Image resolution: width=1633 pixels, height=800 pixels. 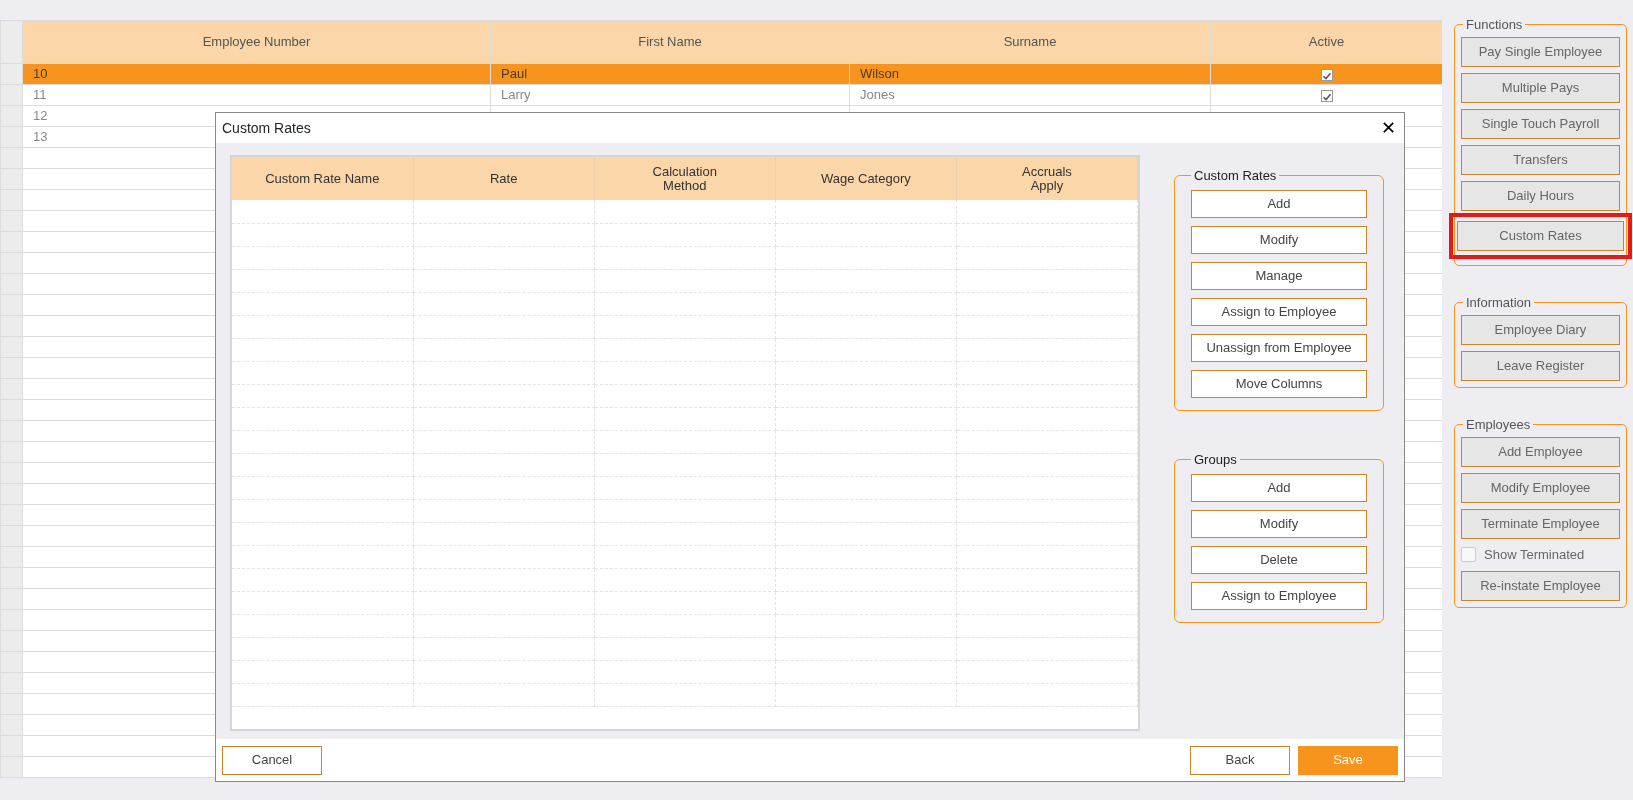 I want to click on side-button: Add Employee, so click(x=1540, y=452).